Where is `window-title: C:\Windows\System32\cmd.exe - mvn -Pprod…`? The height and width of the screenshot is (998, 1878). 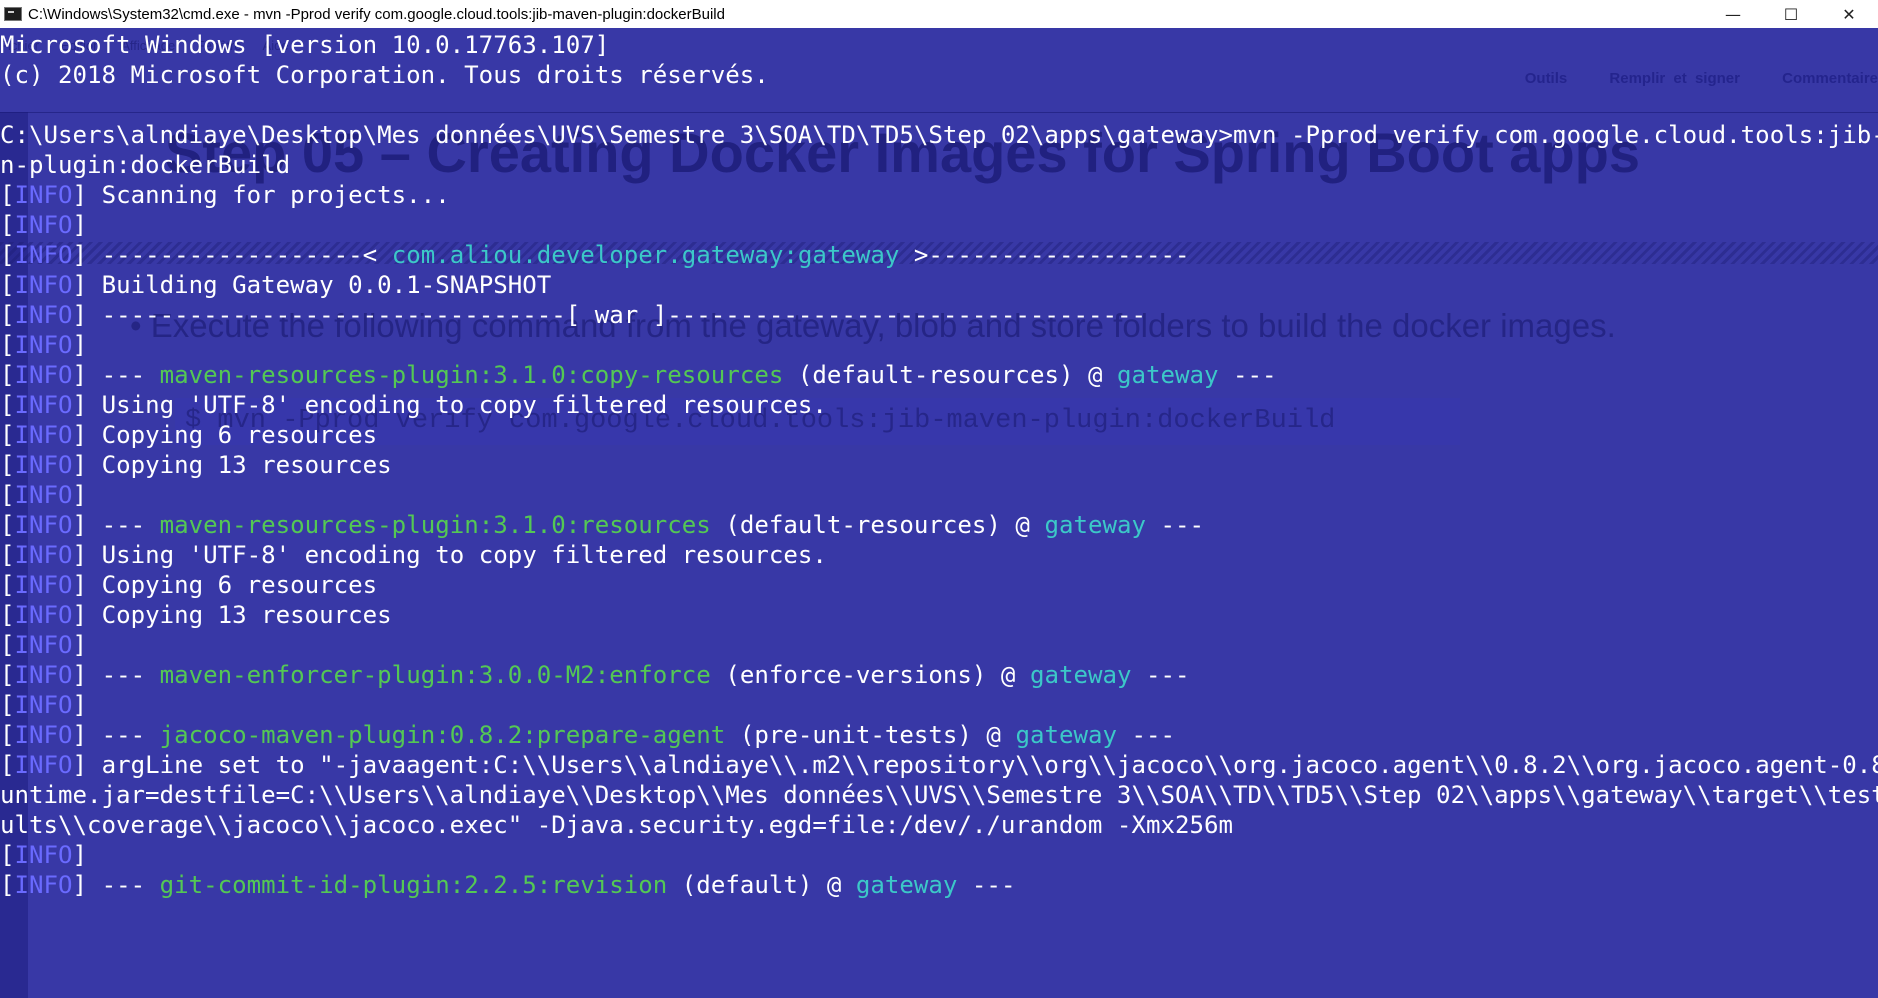 window-title: C:\Windows\System32\cmd.exe - mvn -Pprod… is located at coordinates (376, 14).